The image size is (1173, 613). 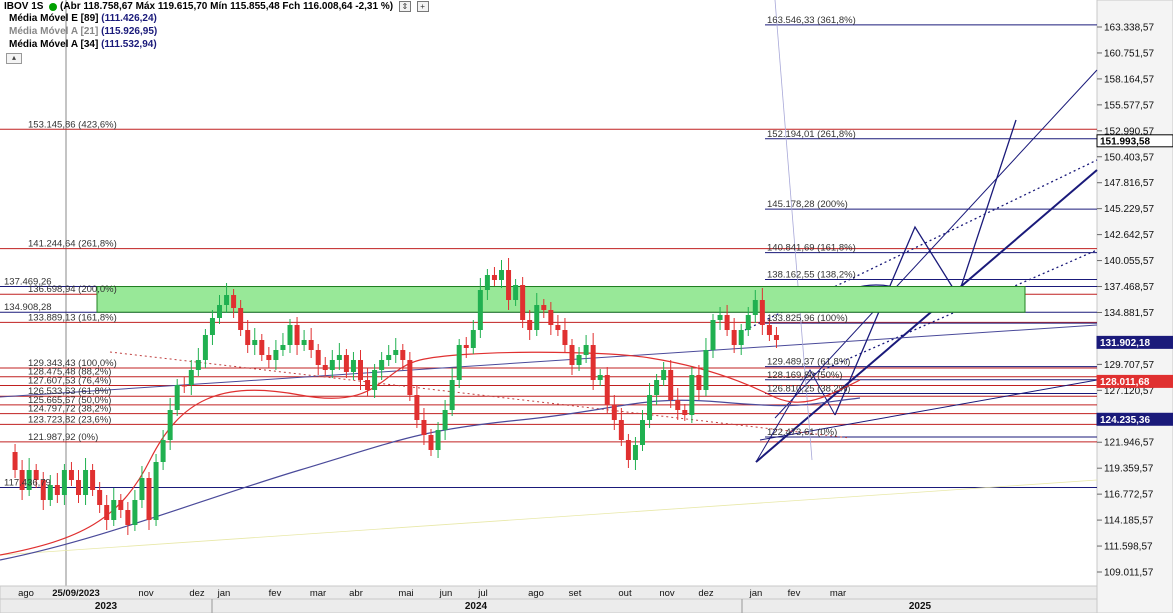 What do you see at coordinates (802, 432) in the screenshot?
I see `fib-extension-label: 122.473,61 (0%)` at bounding box center [802, 432].